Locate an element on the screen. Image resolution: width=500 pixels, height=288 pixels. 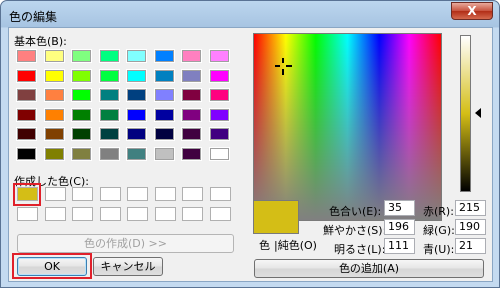
define-custom-colors-button: 色の作成(D) >> is located at coordinates (125, 243).